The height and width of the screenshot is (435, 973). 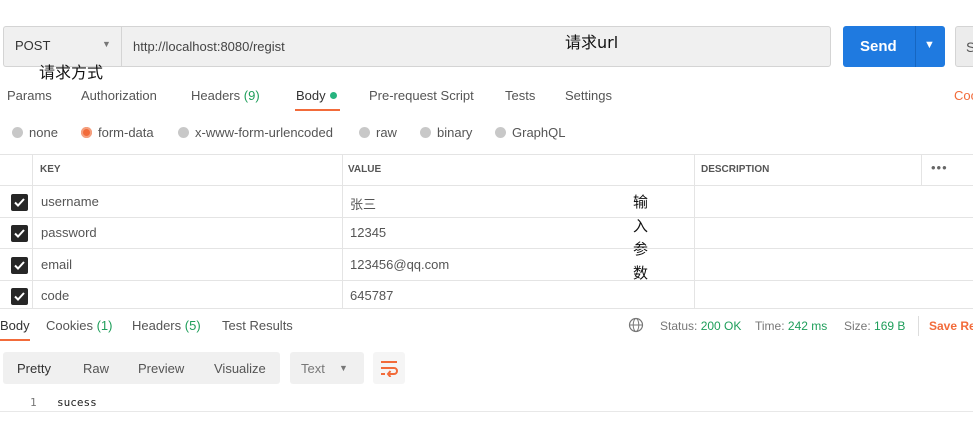 What do you see at coordinates (333, 95) in the screenshot?
I see `body-indicator-dot` at bounding box center [333, 95].